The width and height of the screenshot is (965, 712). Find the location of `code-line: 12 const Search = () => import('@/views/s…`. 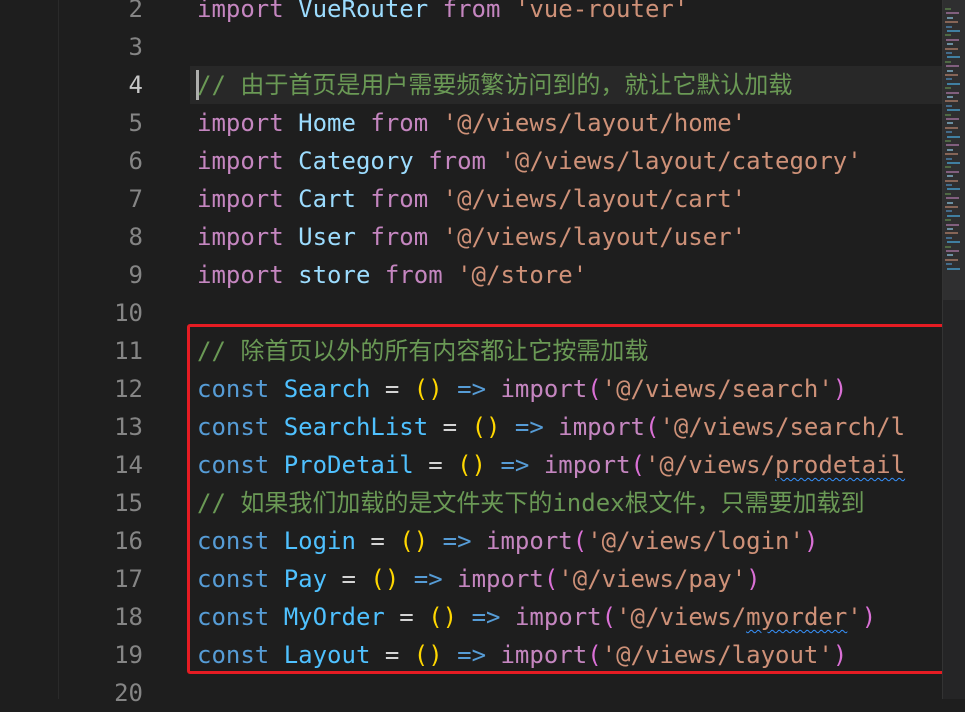

code-line: 12 const Search = () => import('@/views/s… is located at coordinates (472, 389).